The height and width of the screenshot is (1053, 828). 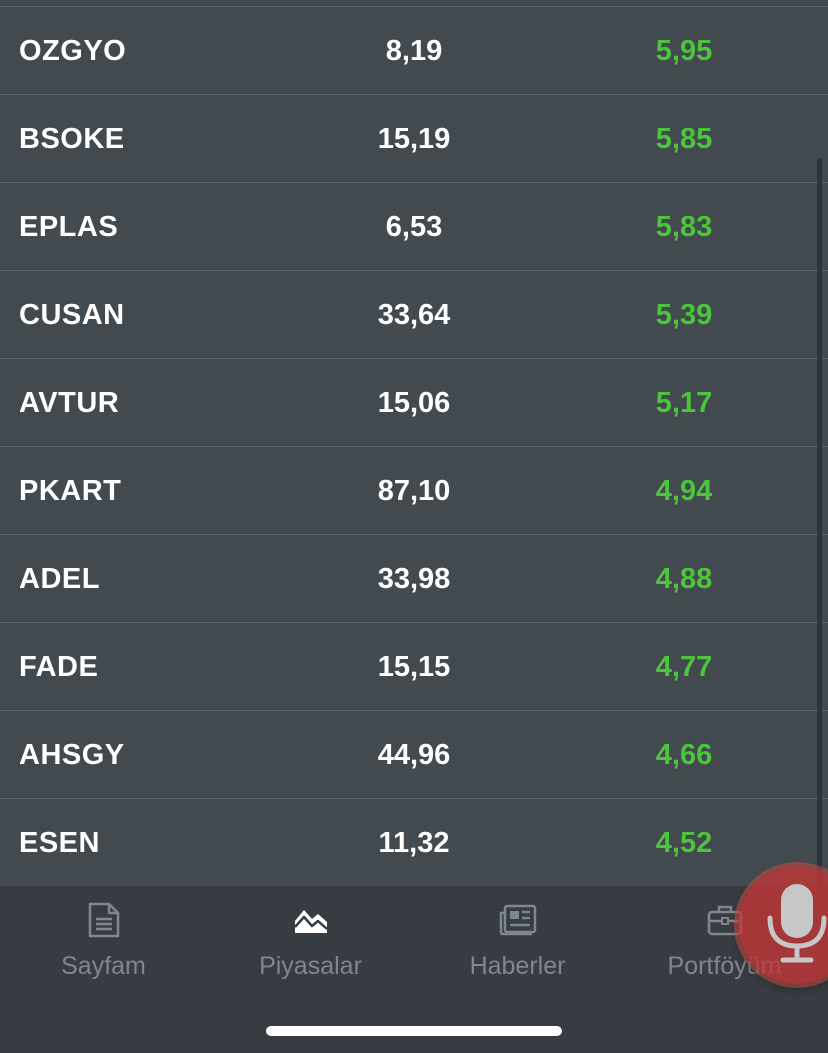 I want to click on stock-symbol: AVTUR, so click(x=69, y=403).